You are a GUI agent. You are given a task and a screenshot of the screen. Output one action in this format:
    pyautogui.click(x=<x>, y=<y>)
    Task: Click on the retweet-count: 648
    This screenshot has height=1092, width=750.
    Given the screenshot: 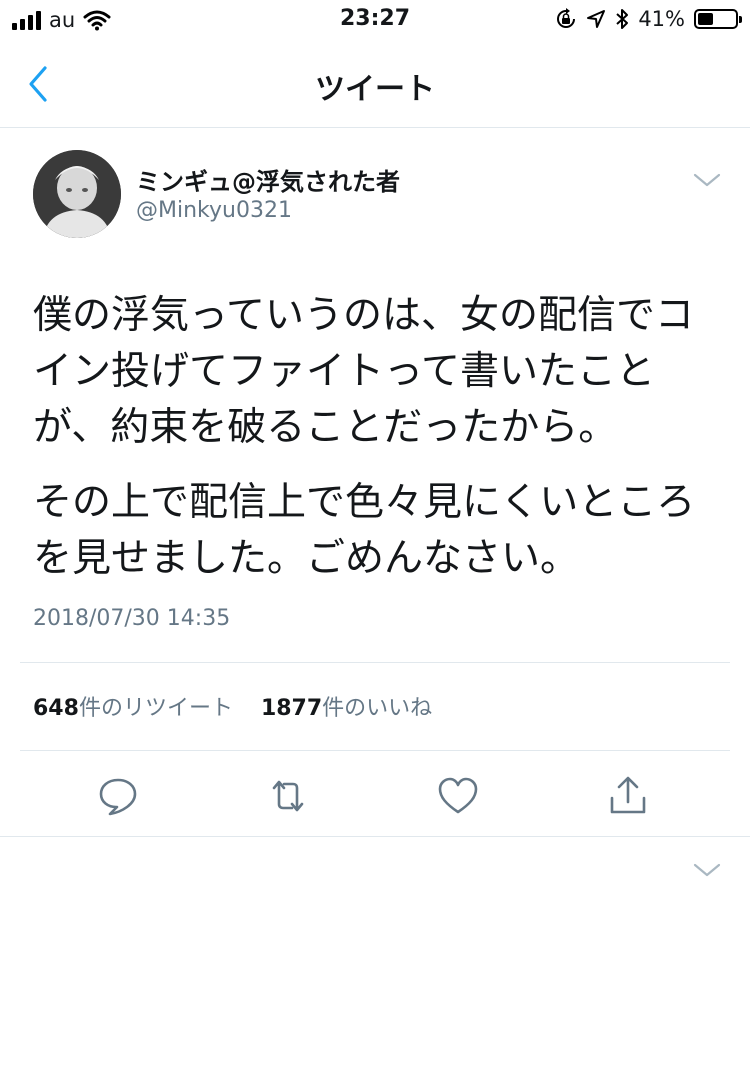 What is the action you would take?
    pyautogui.click(x=56, y=708)
    